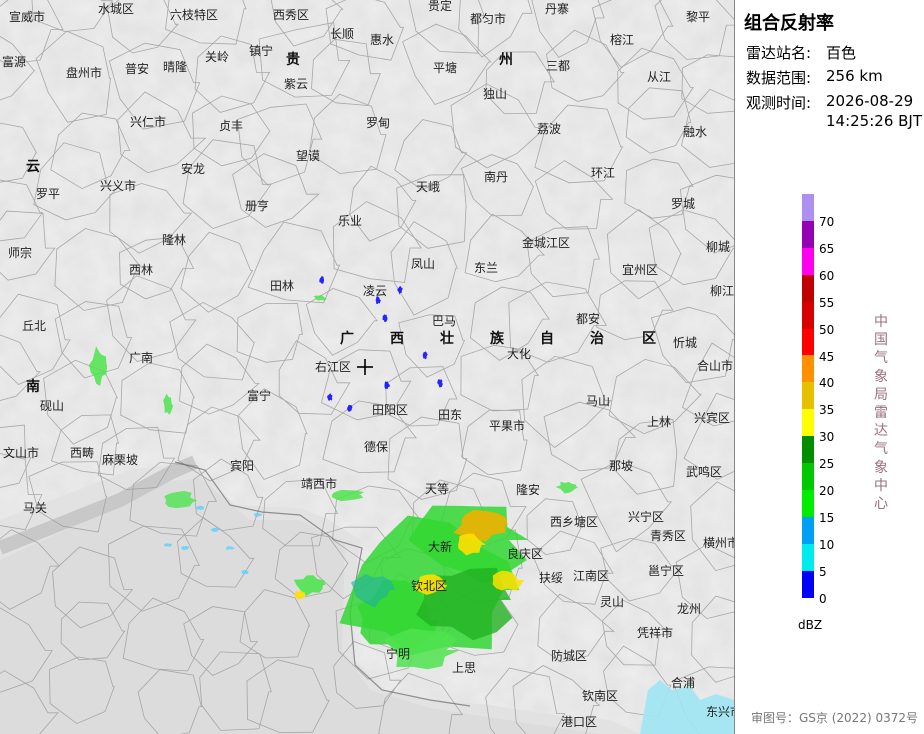 This screenshot has height=734, width=924. Describe the element at coordinates (507, 426) in the screenshot. I see `place-label: 平果市` at that location.